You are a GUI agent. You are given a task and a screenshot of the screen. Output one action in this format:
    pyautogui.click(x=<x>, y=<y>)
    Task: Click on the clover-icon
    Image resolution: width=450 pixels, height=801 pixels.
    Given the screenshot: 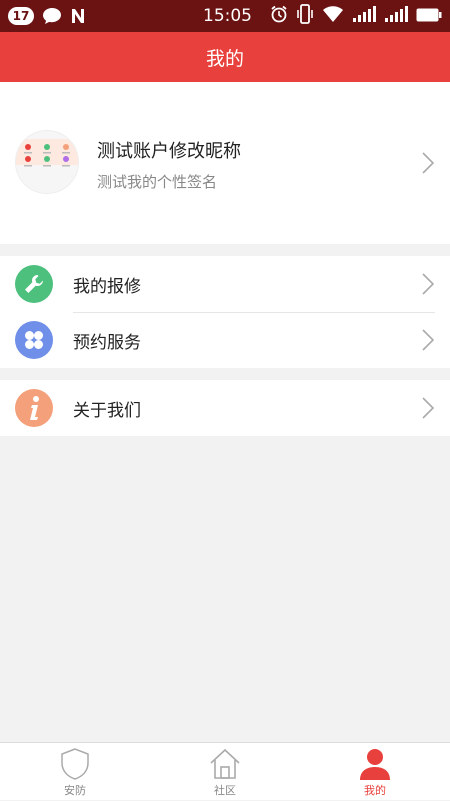 What is the action you would take?
    pyautogui.click(x=34, y=340)
    